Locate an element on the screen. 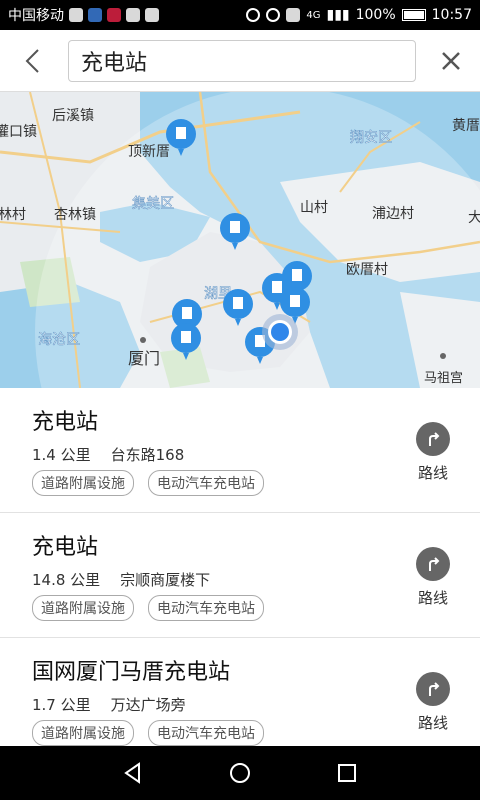 Image resolution: width=480 pixels, height=800 pixels. triangle-back-icon is located at coordinates (132, 773).